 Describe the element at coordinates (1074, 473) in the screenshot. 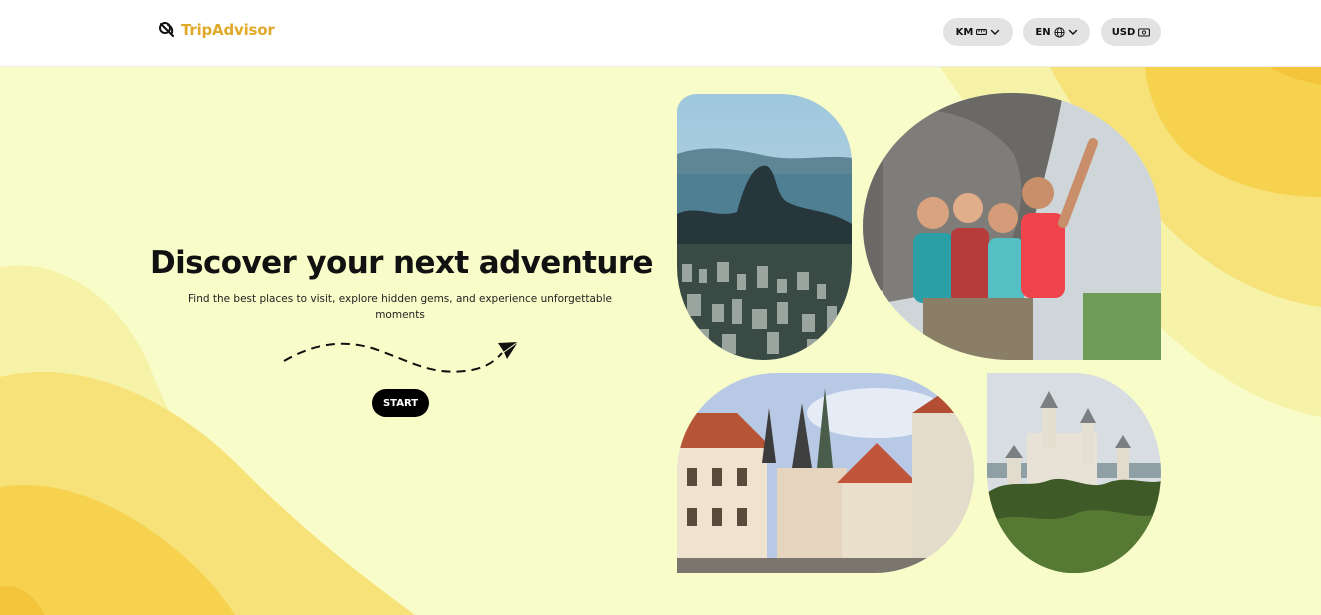

I see `photo-castle` at that location.